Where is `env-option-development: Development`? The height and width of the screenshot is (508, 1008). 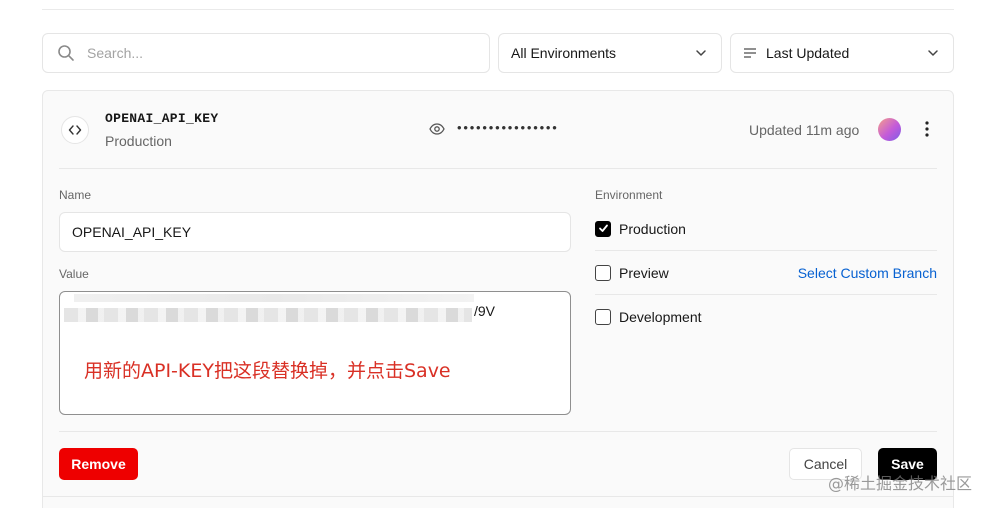
env-option-development: Development is located at coordinates (766, 317).